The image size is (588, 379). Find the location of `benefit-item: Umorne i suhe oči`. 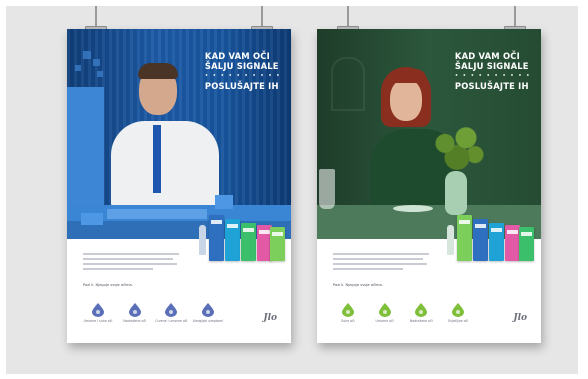

benefit-item: Umorne i suhe oči is located at coordinates (98, 313).